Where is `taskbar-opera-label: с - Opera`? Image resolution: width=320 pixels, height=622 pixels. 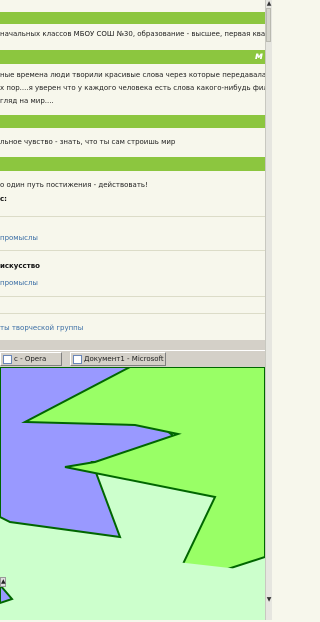 taskbar-opera-label: с - Opera is located at coordinates (30, 359).